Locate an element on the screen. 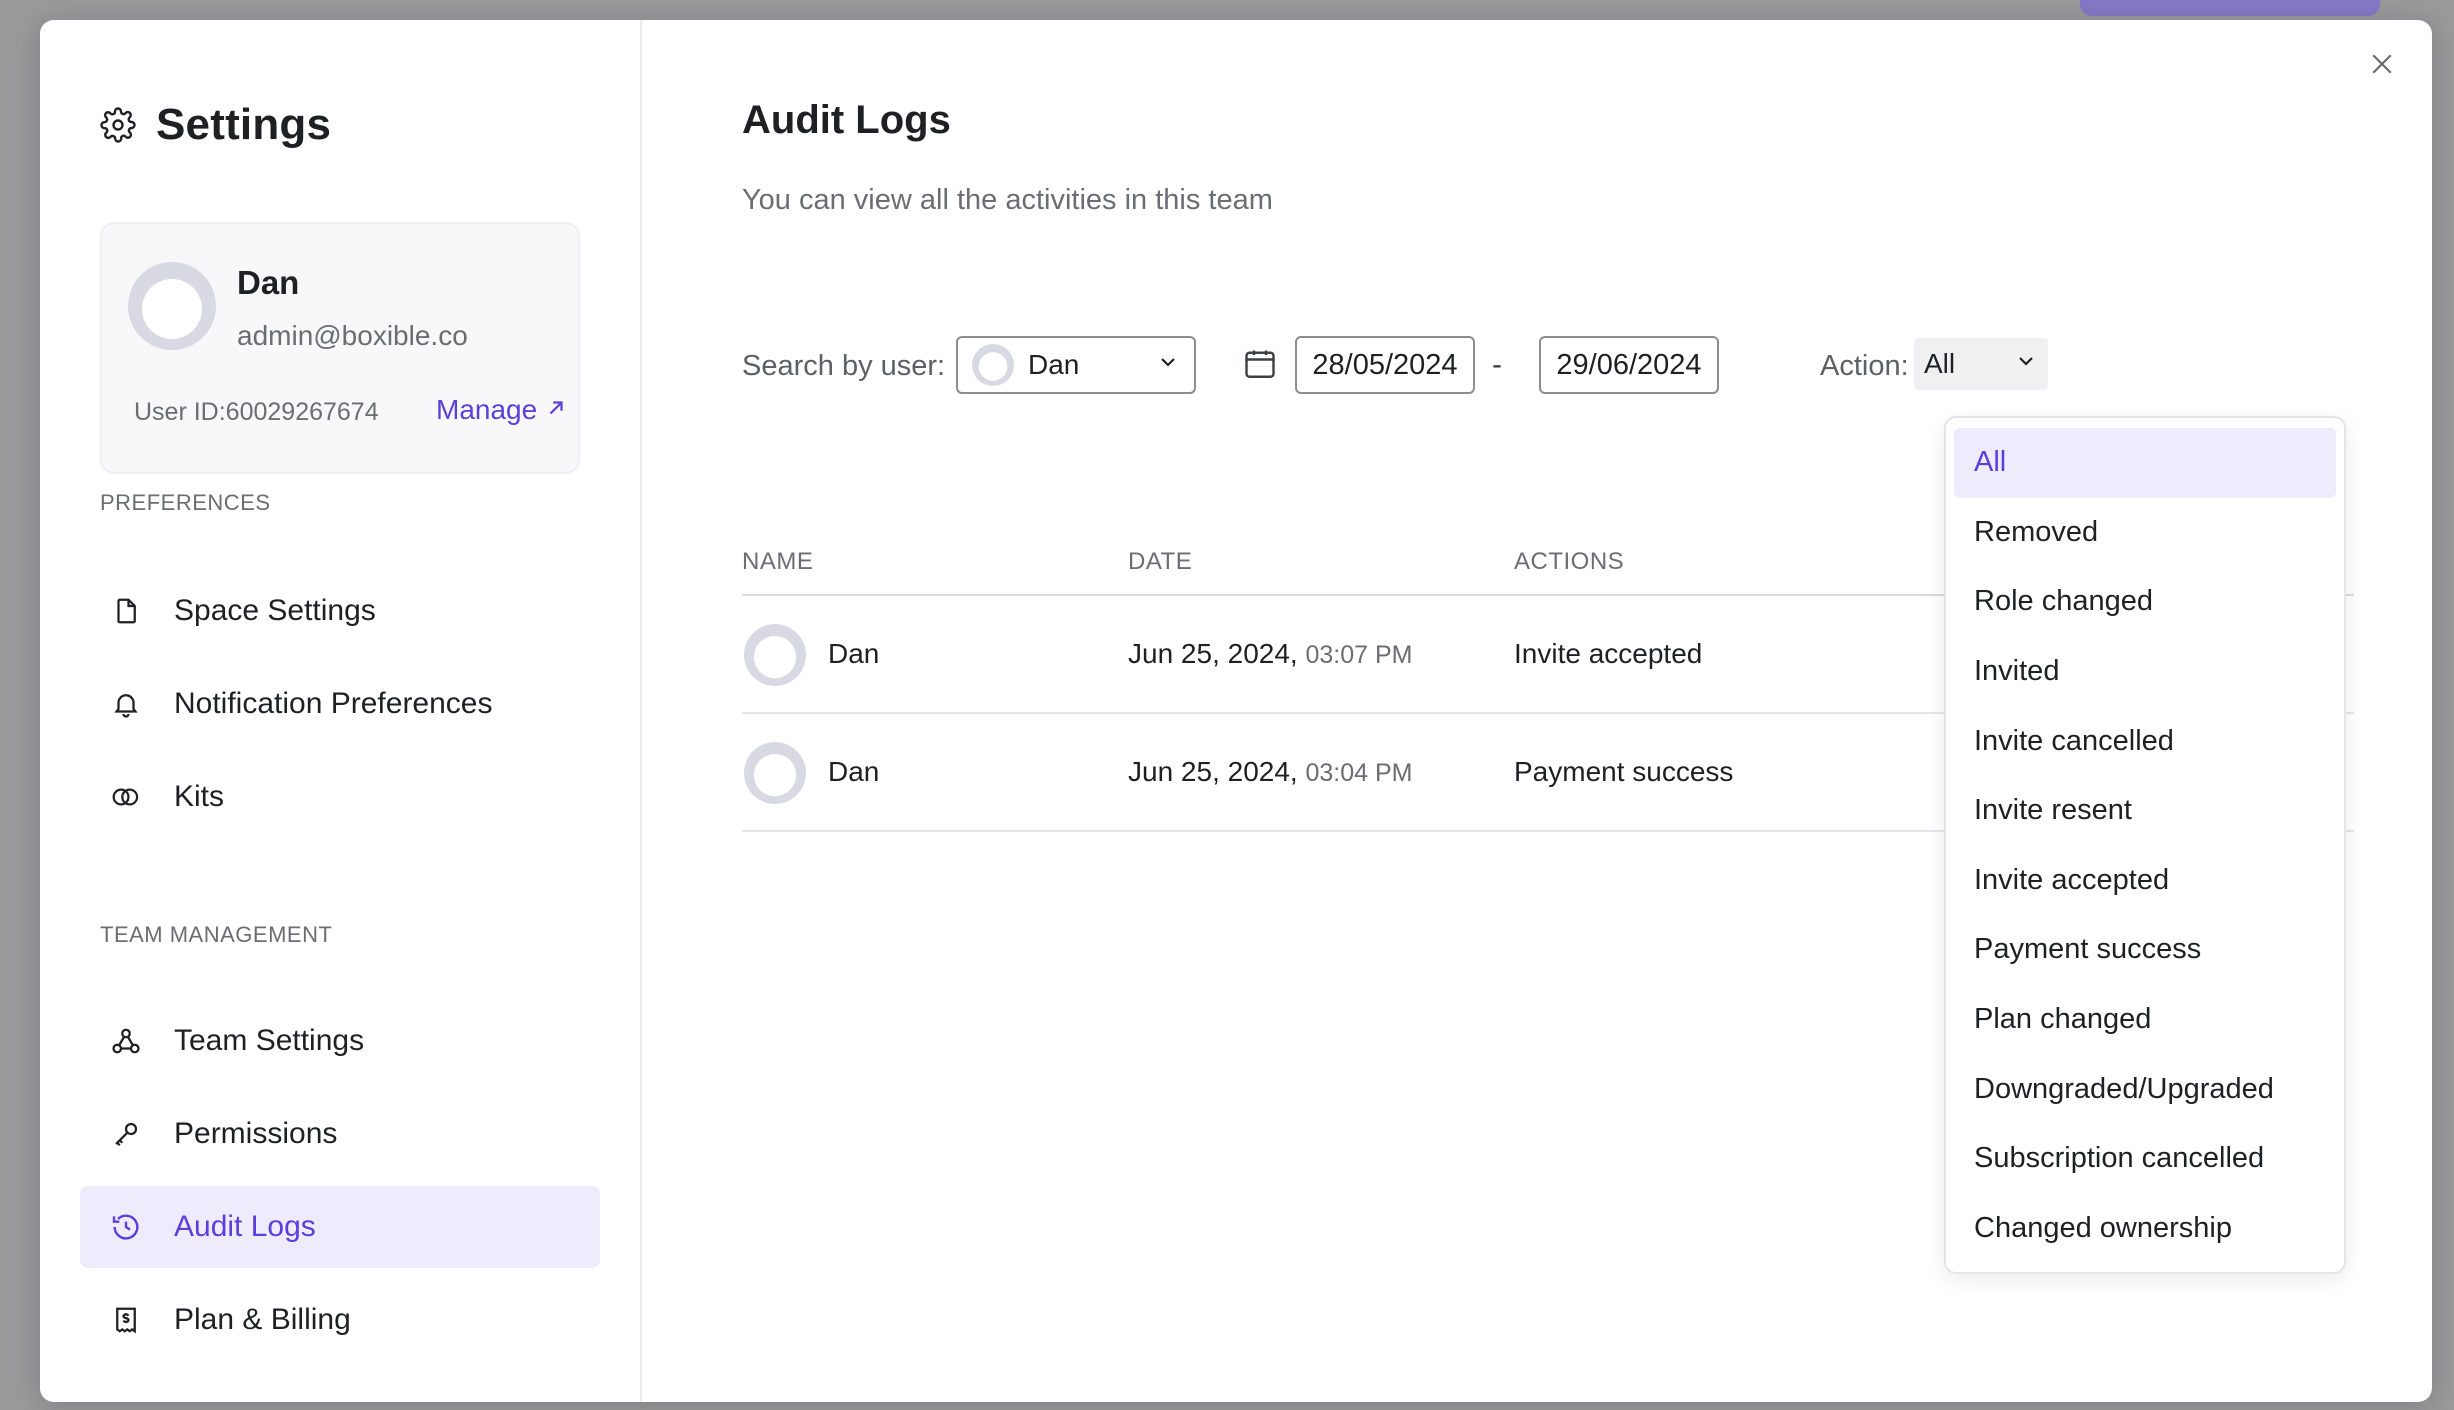 This screenshot has height=1410, width=2454. action-option-plan-changed: Plan changed is located at coordinates (2145, 1020).